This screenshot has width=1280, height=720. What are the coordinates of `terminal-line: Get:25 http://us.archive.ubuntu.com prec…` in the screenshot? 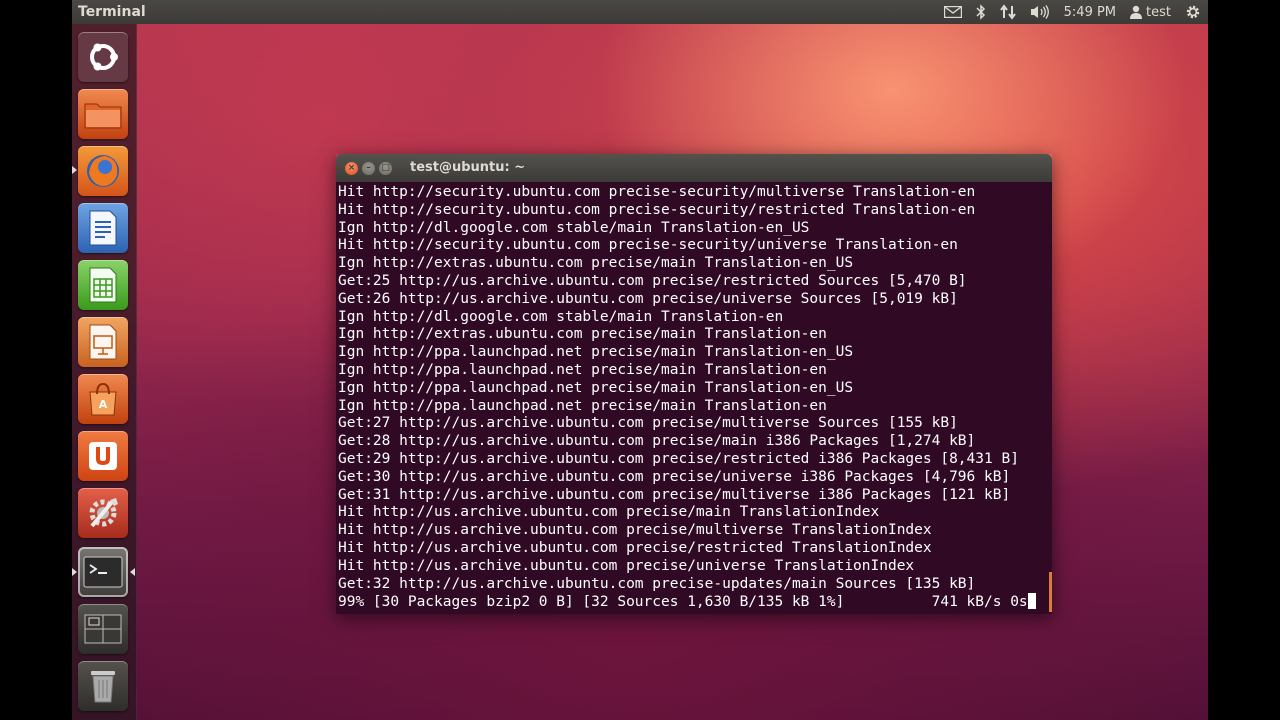 It's located at (652, 280).